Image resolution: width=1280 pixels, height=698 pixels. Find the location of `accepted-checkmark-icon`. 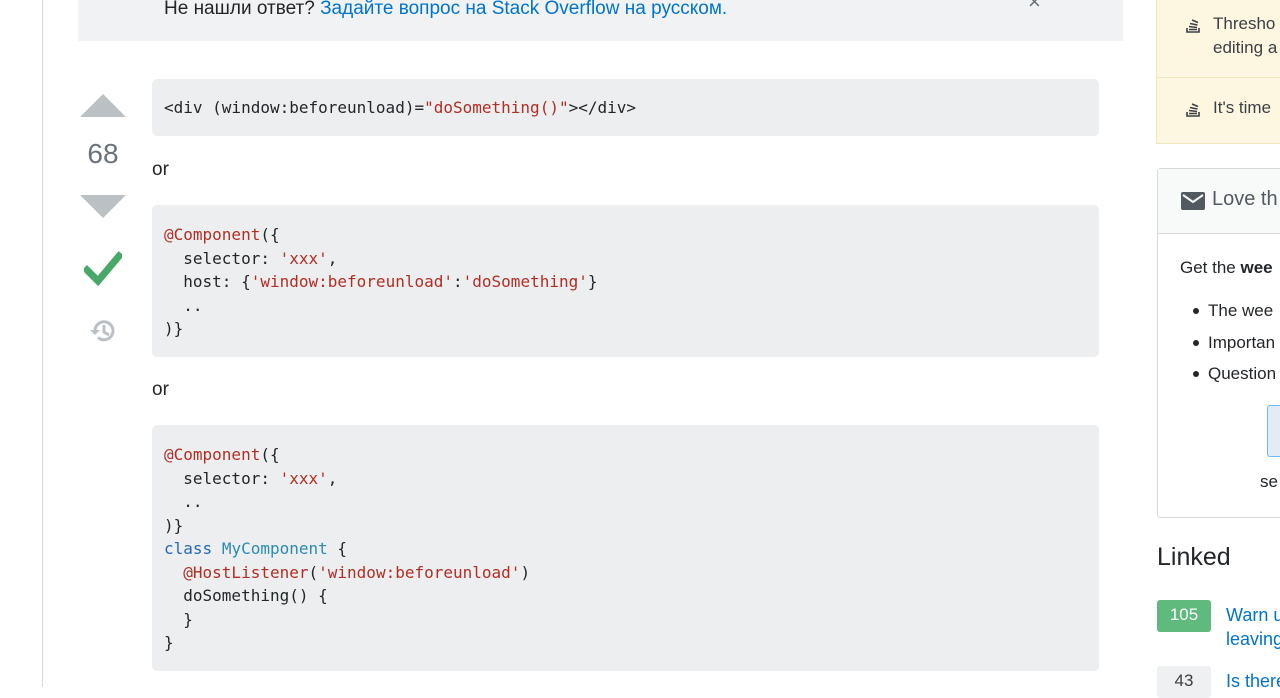

accepted-checkmark-icon is located at coordinates (103, 270).